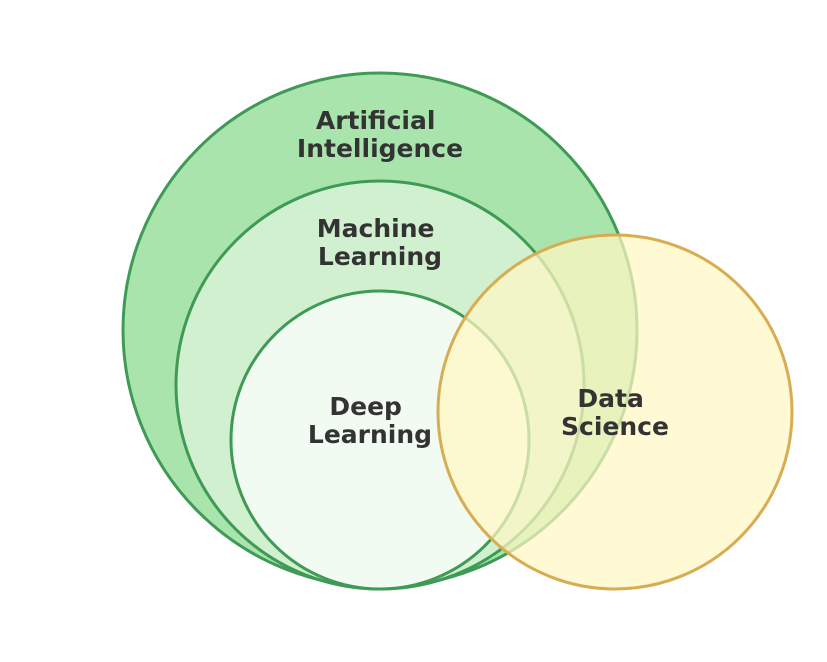 This screenshot has width=827, height=662. Describe the element at coordinates (615, 426) in the screenshot. I see `data-science-label-line-2: Science` at that location.